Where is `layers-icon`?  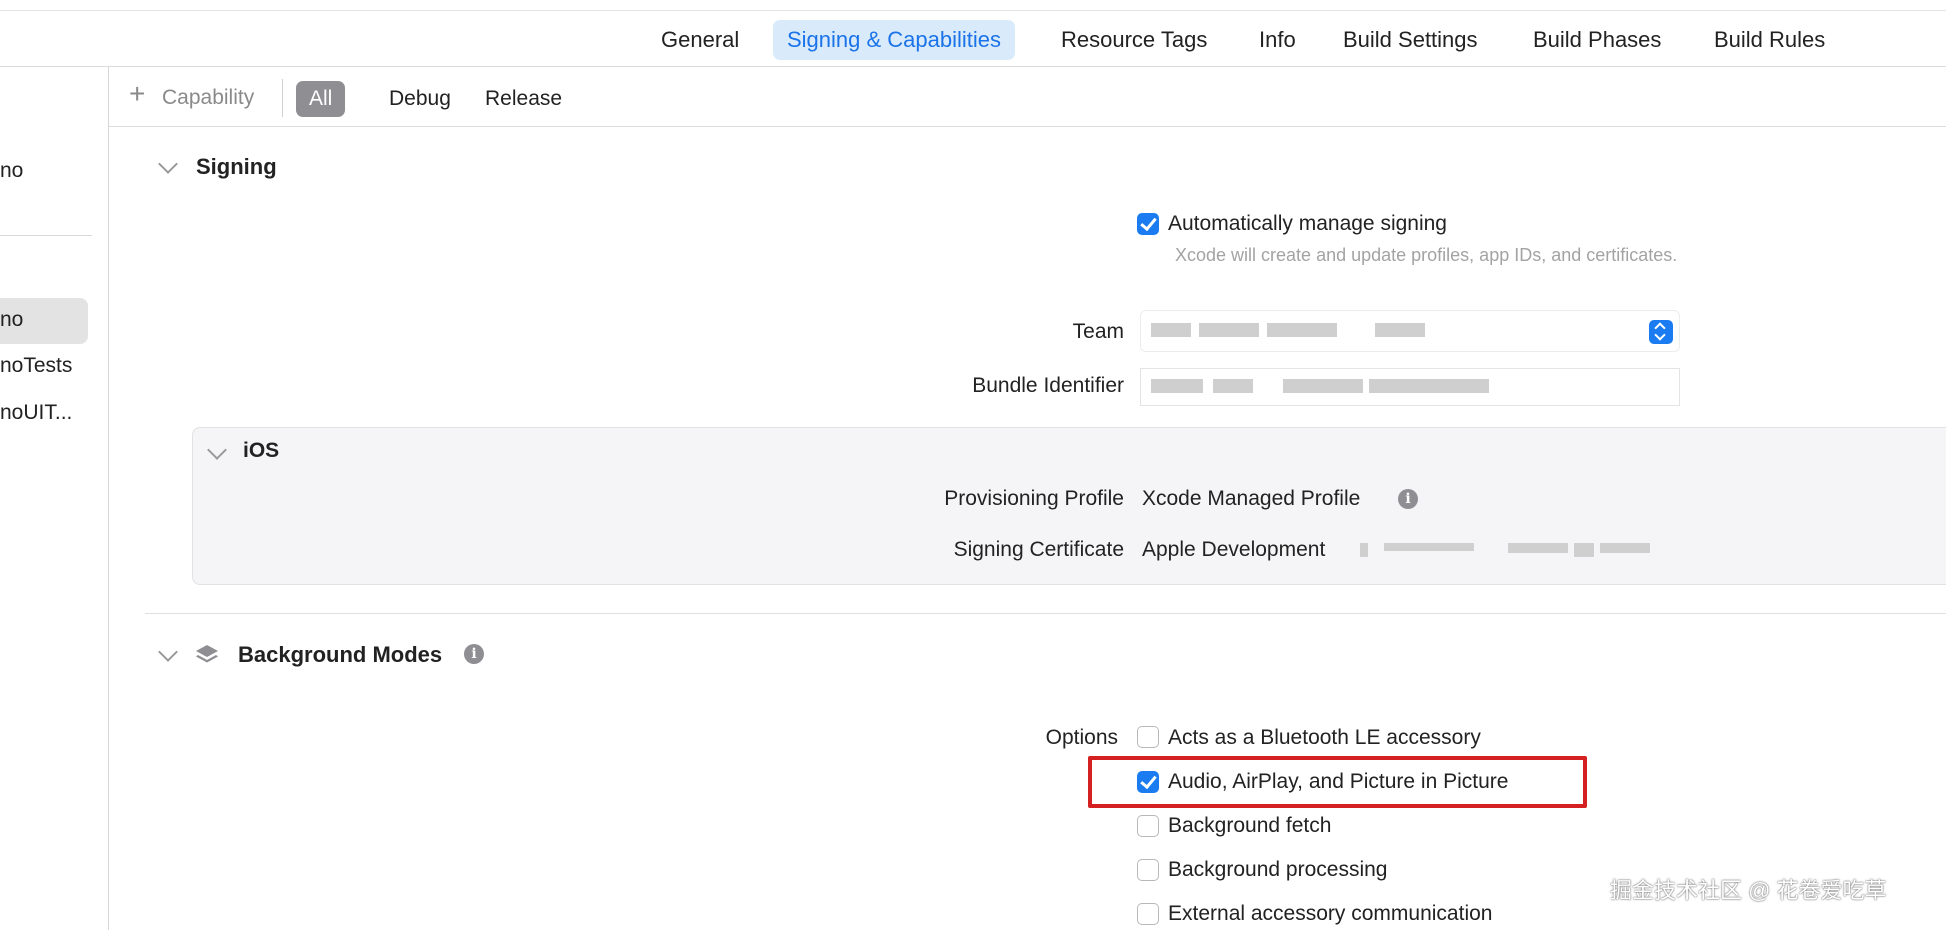
layers-icon is located at coordinates (207, 654).